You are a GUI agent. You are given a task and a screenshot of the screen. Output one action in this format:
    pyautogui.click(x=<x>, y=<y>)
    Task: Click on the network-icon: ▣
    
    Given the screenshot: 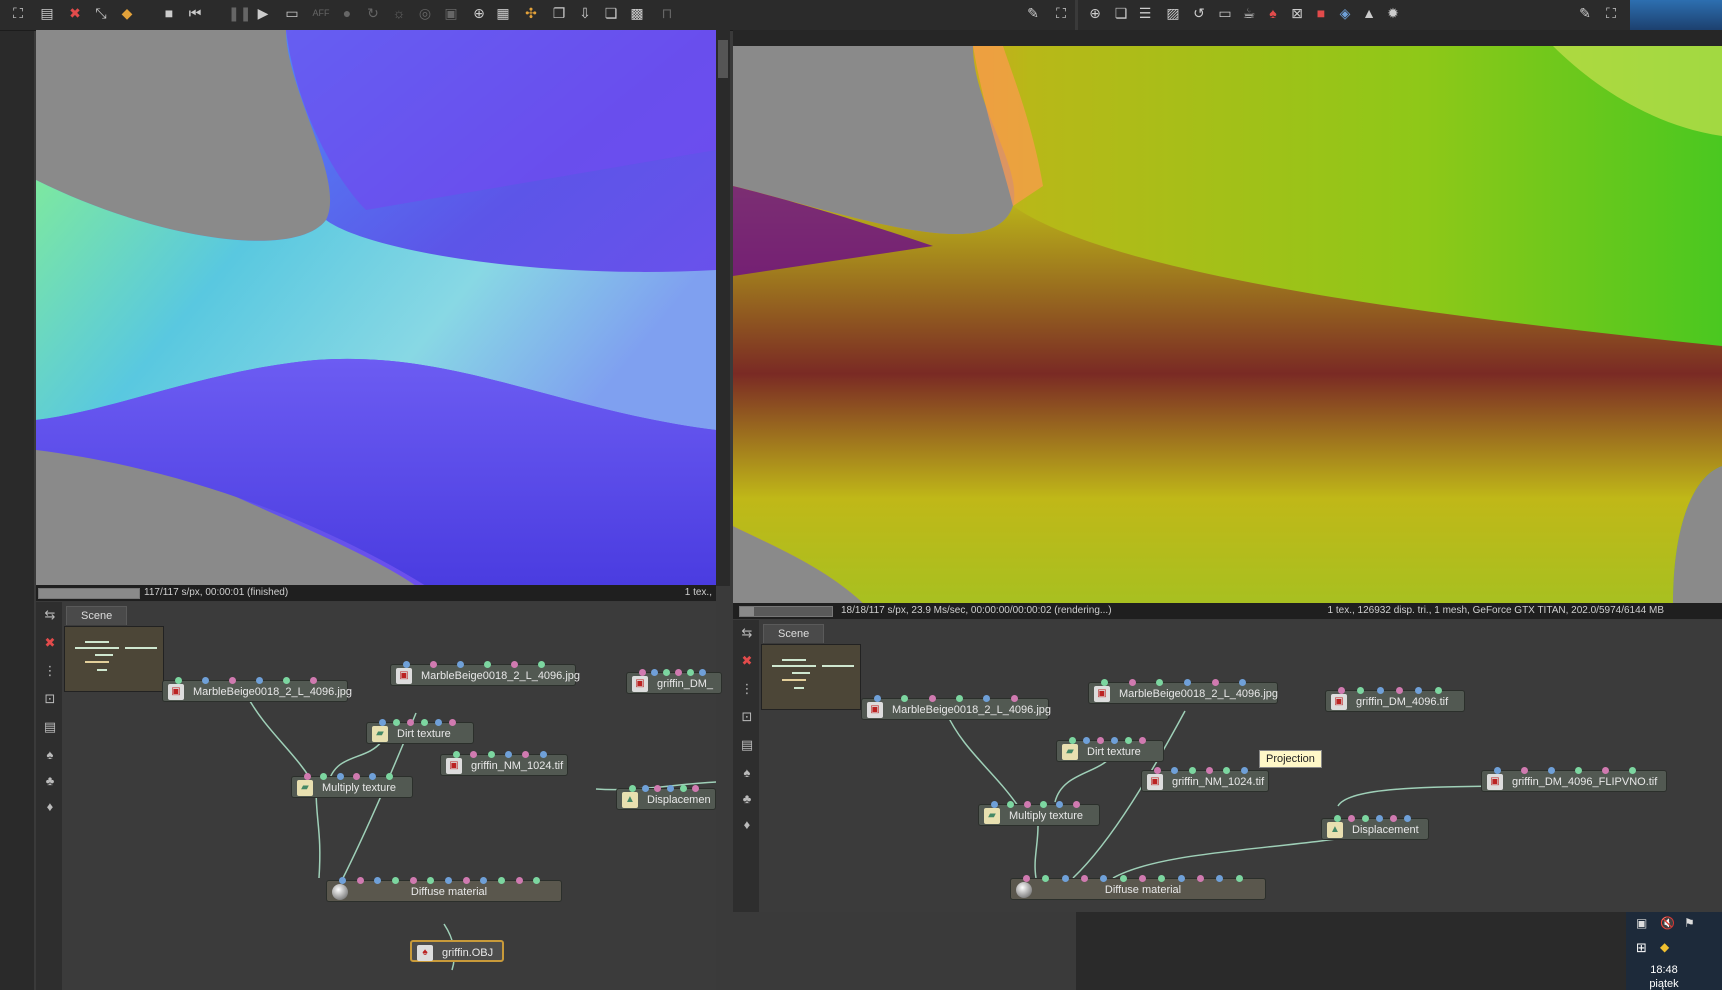 What is the action you would take?
    pyautogui.click(x=1641, y=923)
    